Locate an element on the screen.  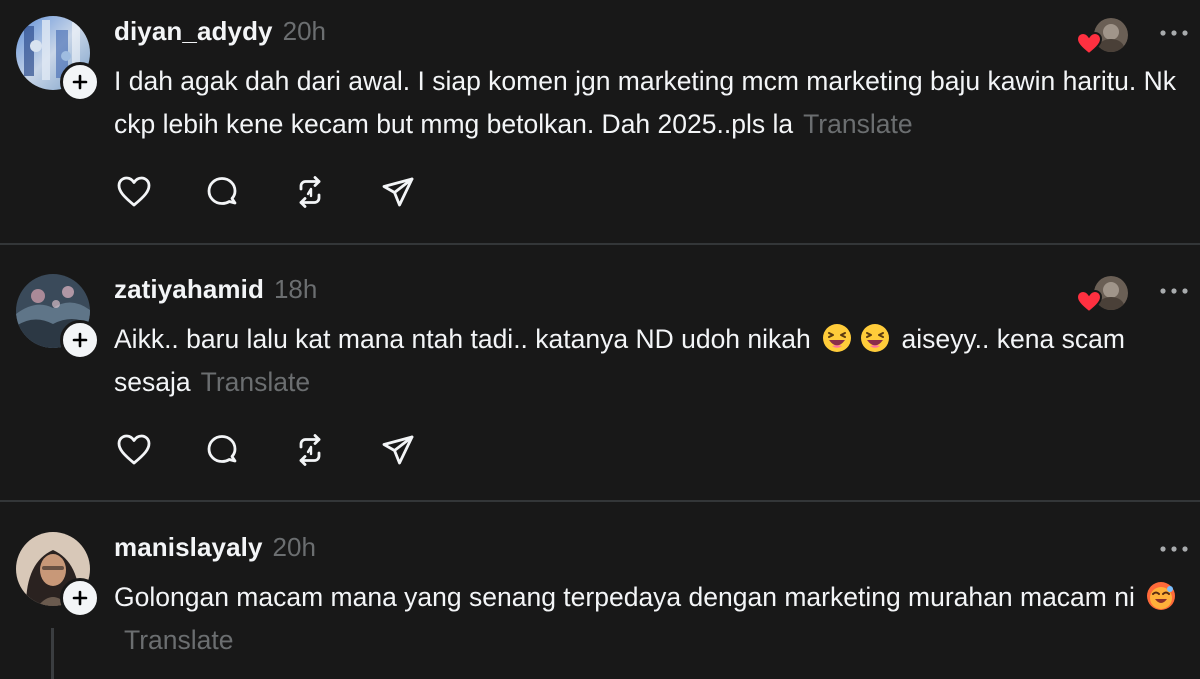
post-header: manislayaly 20h is located at coordinates (215, 550).